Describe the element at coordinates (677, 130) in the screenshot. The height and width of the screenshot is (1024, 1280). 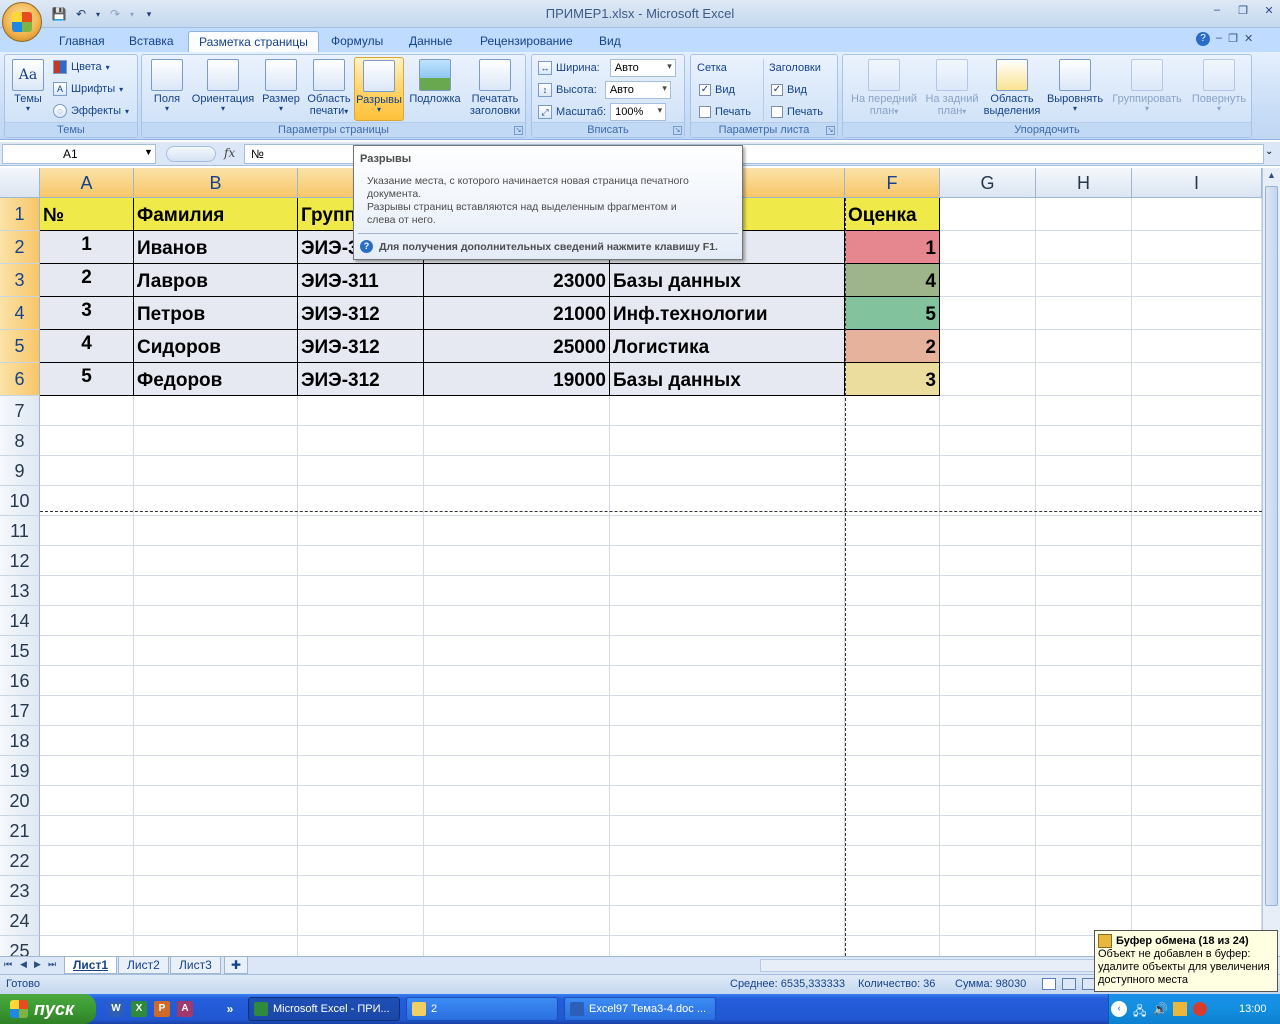
I see `scale-launcher-icon: ↘` at that location.